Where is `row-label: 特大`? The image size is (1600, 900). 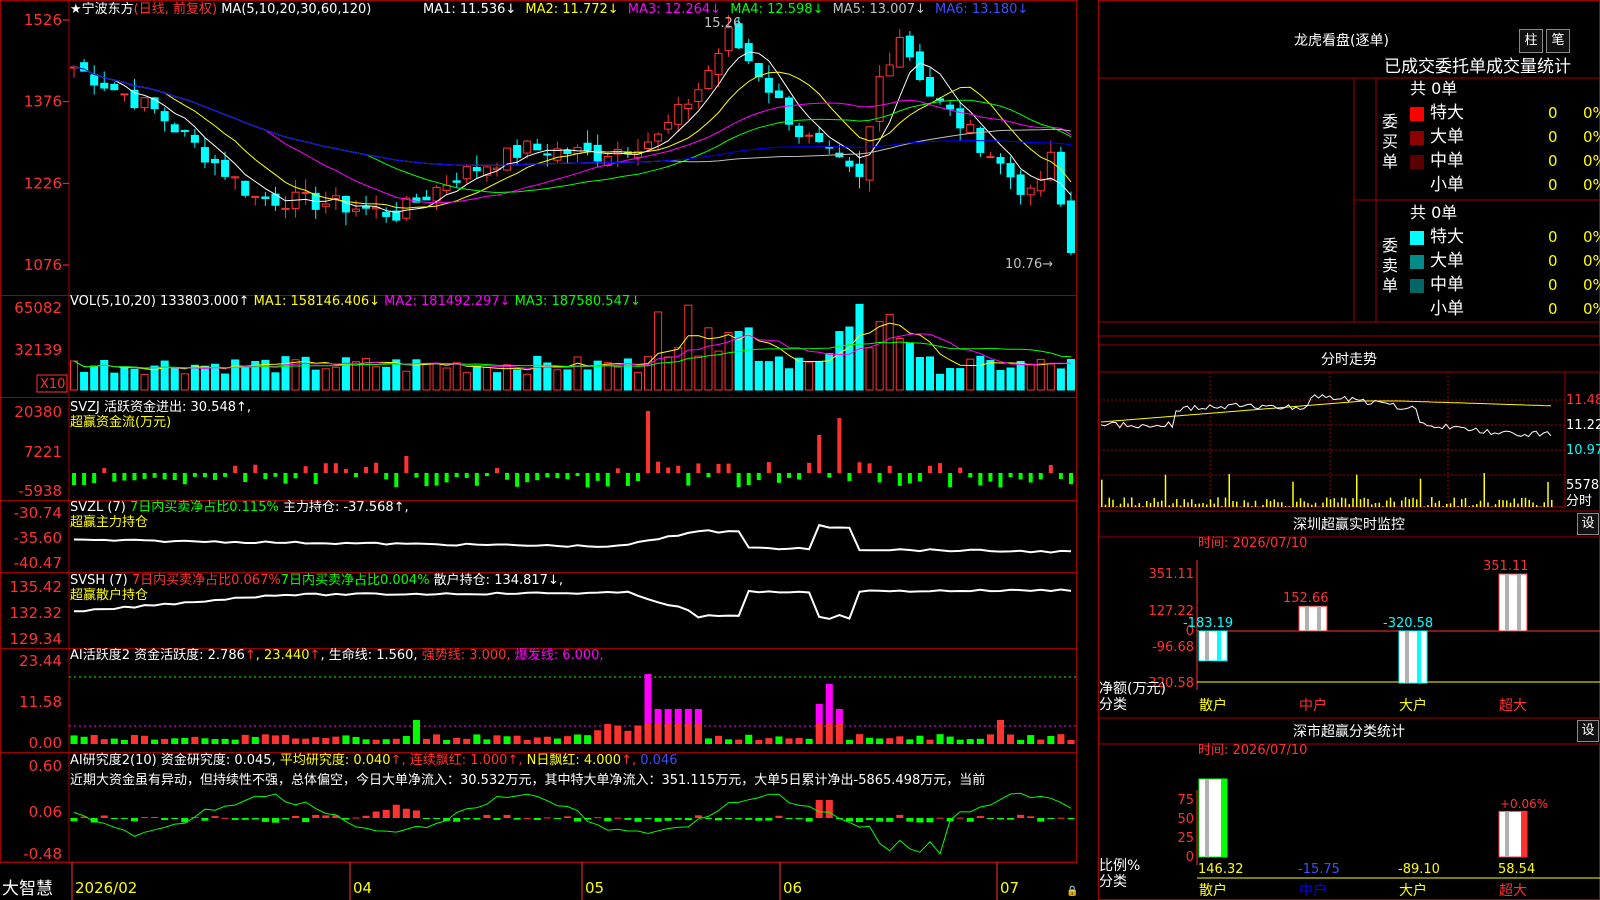
row-label: 特大 is located at coordinates (1447, 237).